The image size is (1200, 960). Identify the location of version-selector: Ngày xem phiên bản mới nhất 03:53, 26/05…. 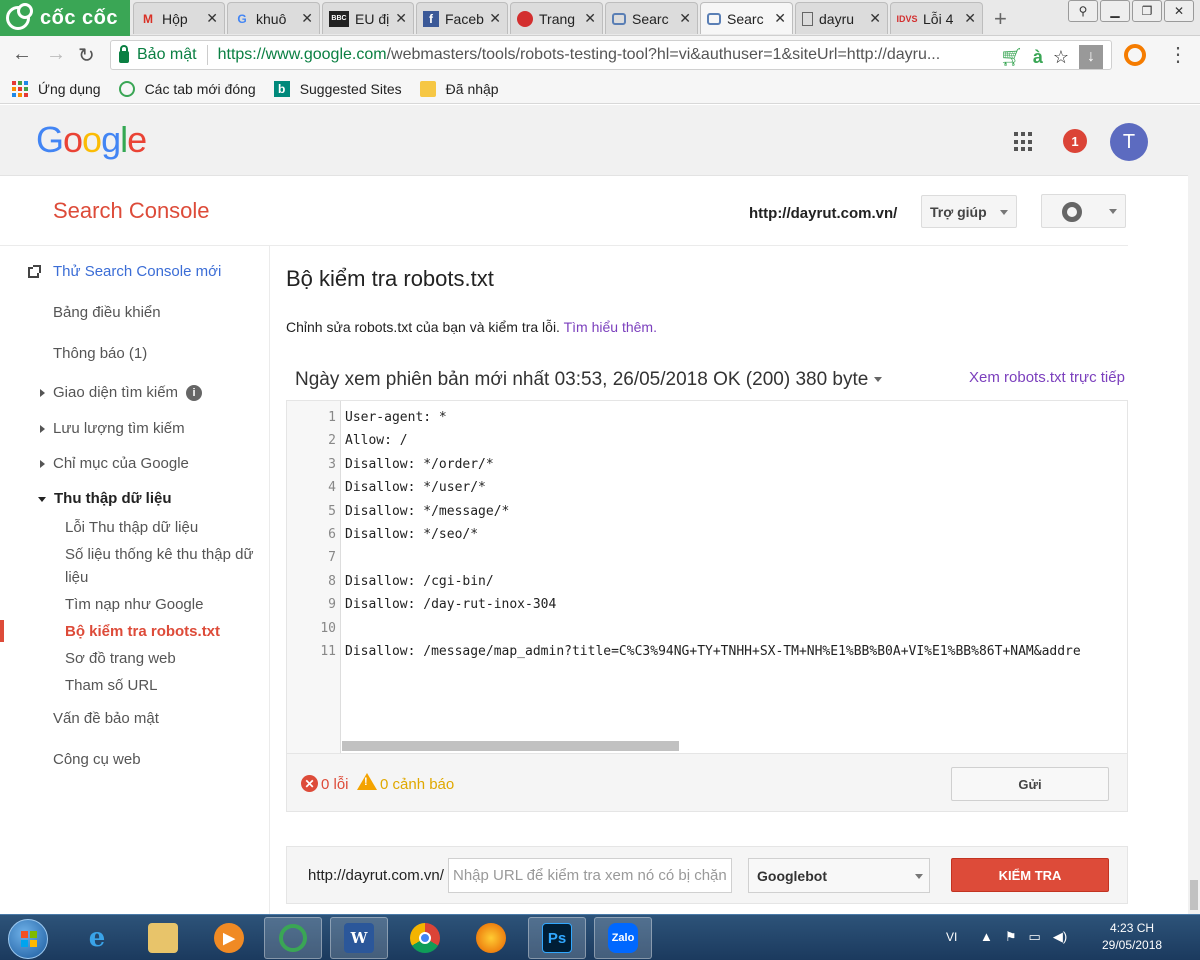
(589, 380).